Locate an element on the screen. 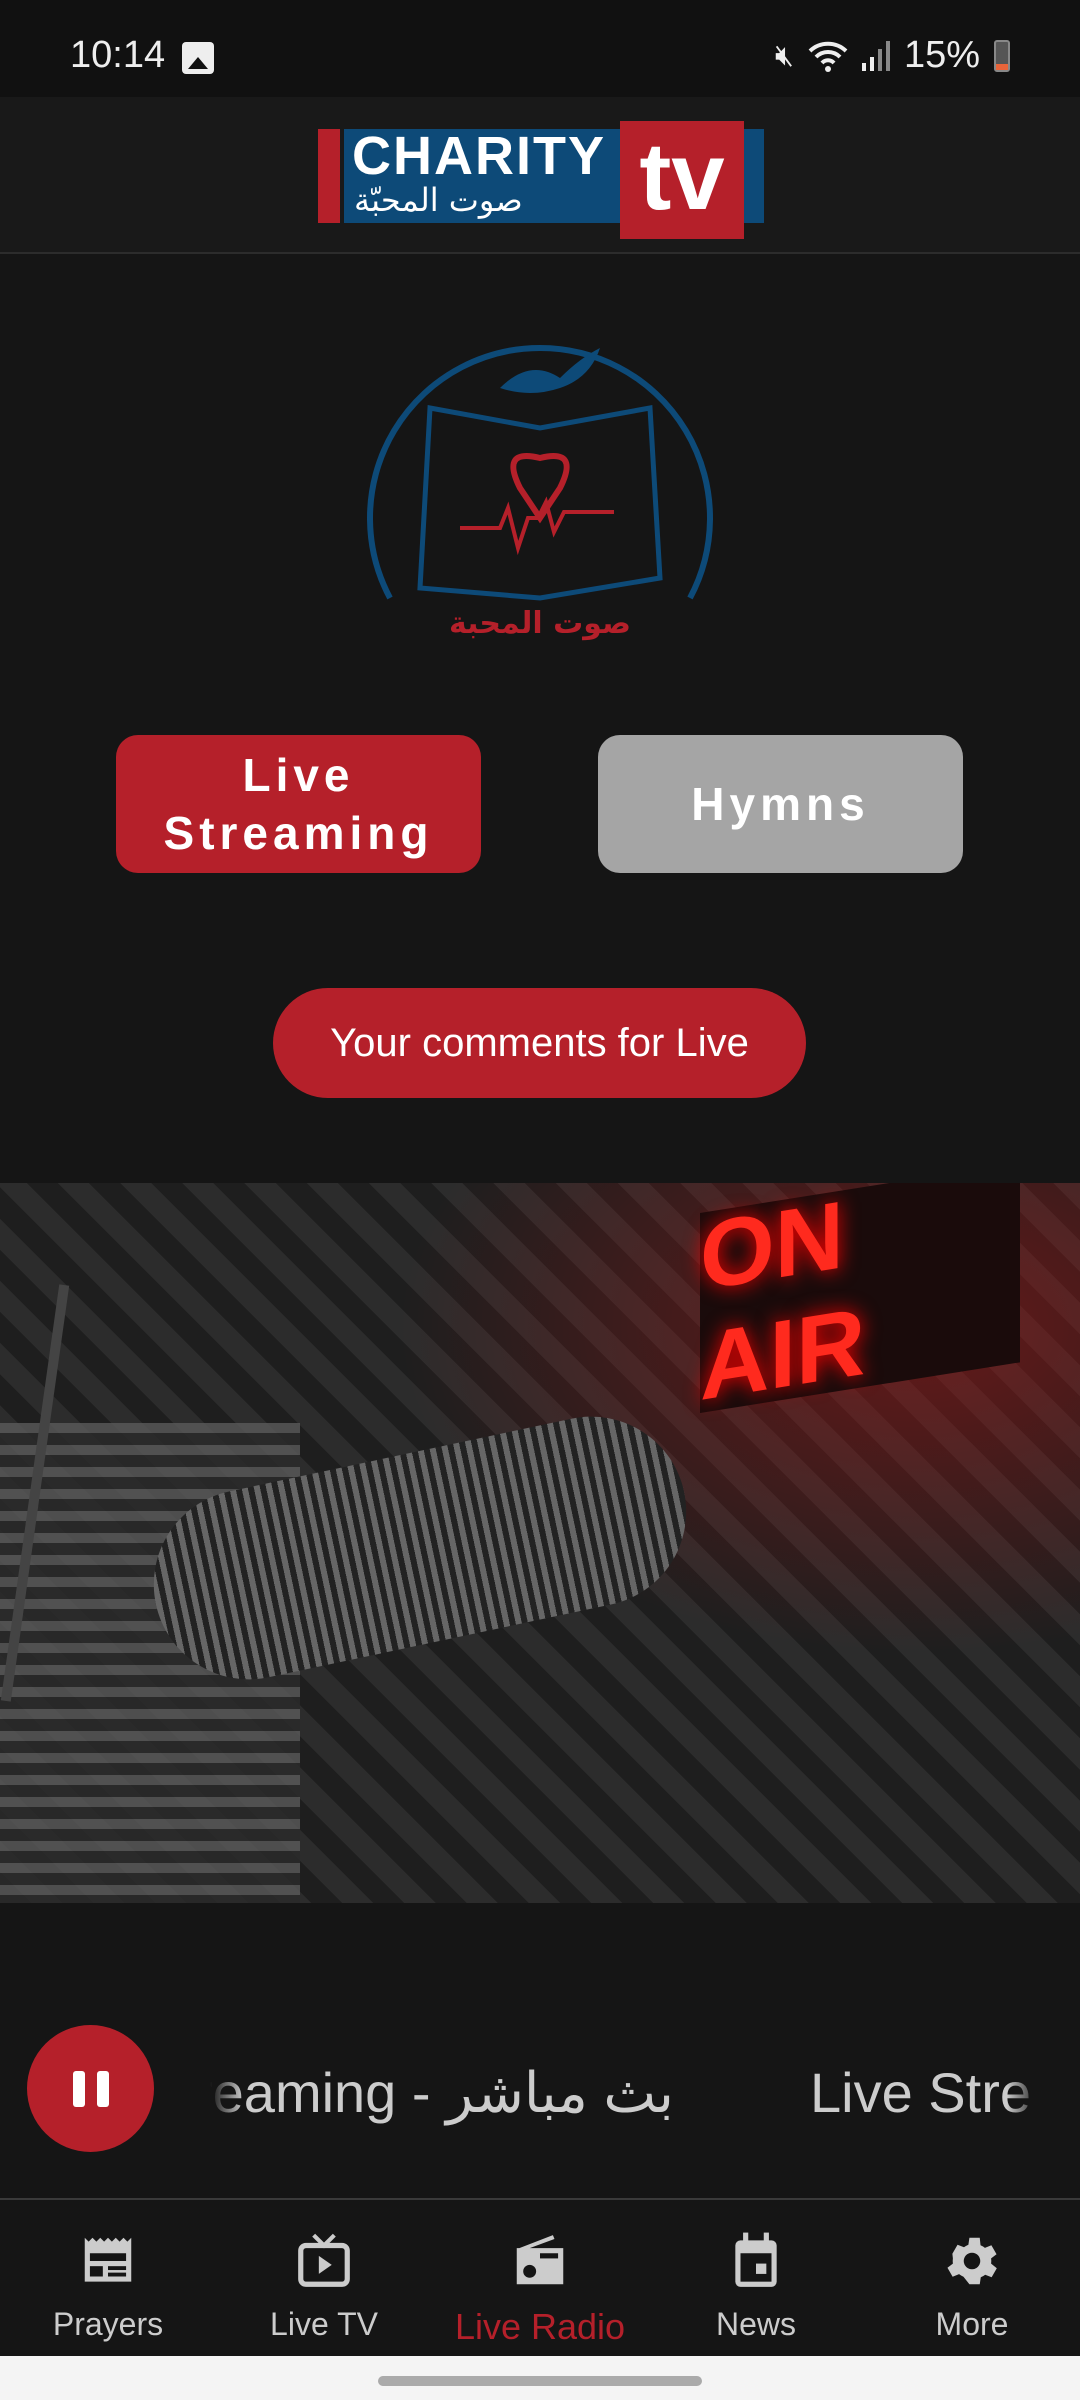  calendar-icon is located at coordinates (756, 2259).